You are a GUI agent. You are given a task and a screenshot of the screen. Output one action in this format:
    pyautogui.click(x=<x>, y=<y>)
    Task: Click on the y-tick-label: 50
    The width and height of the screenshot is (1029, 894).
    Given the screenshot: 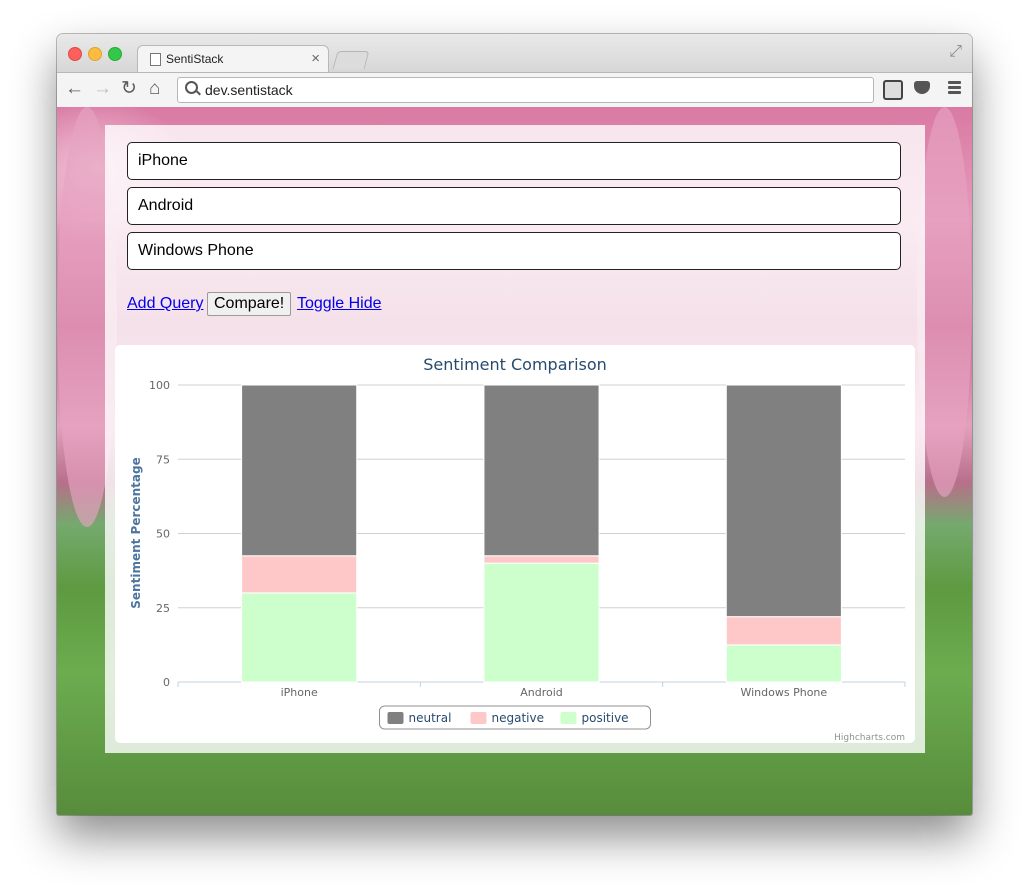 What is the action you would take?
    pyautogui.click(x=163, y=534)
    